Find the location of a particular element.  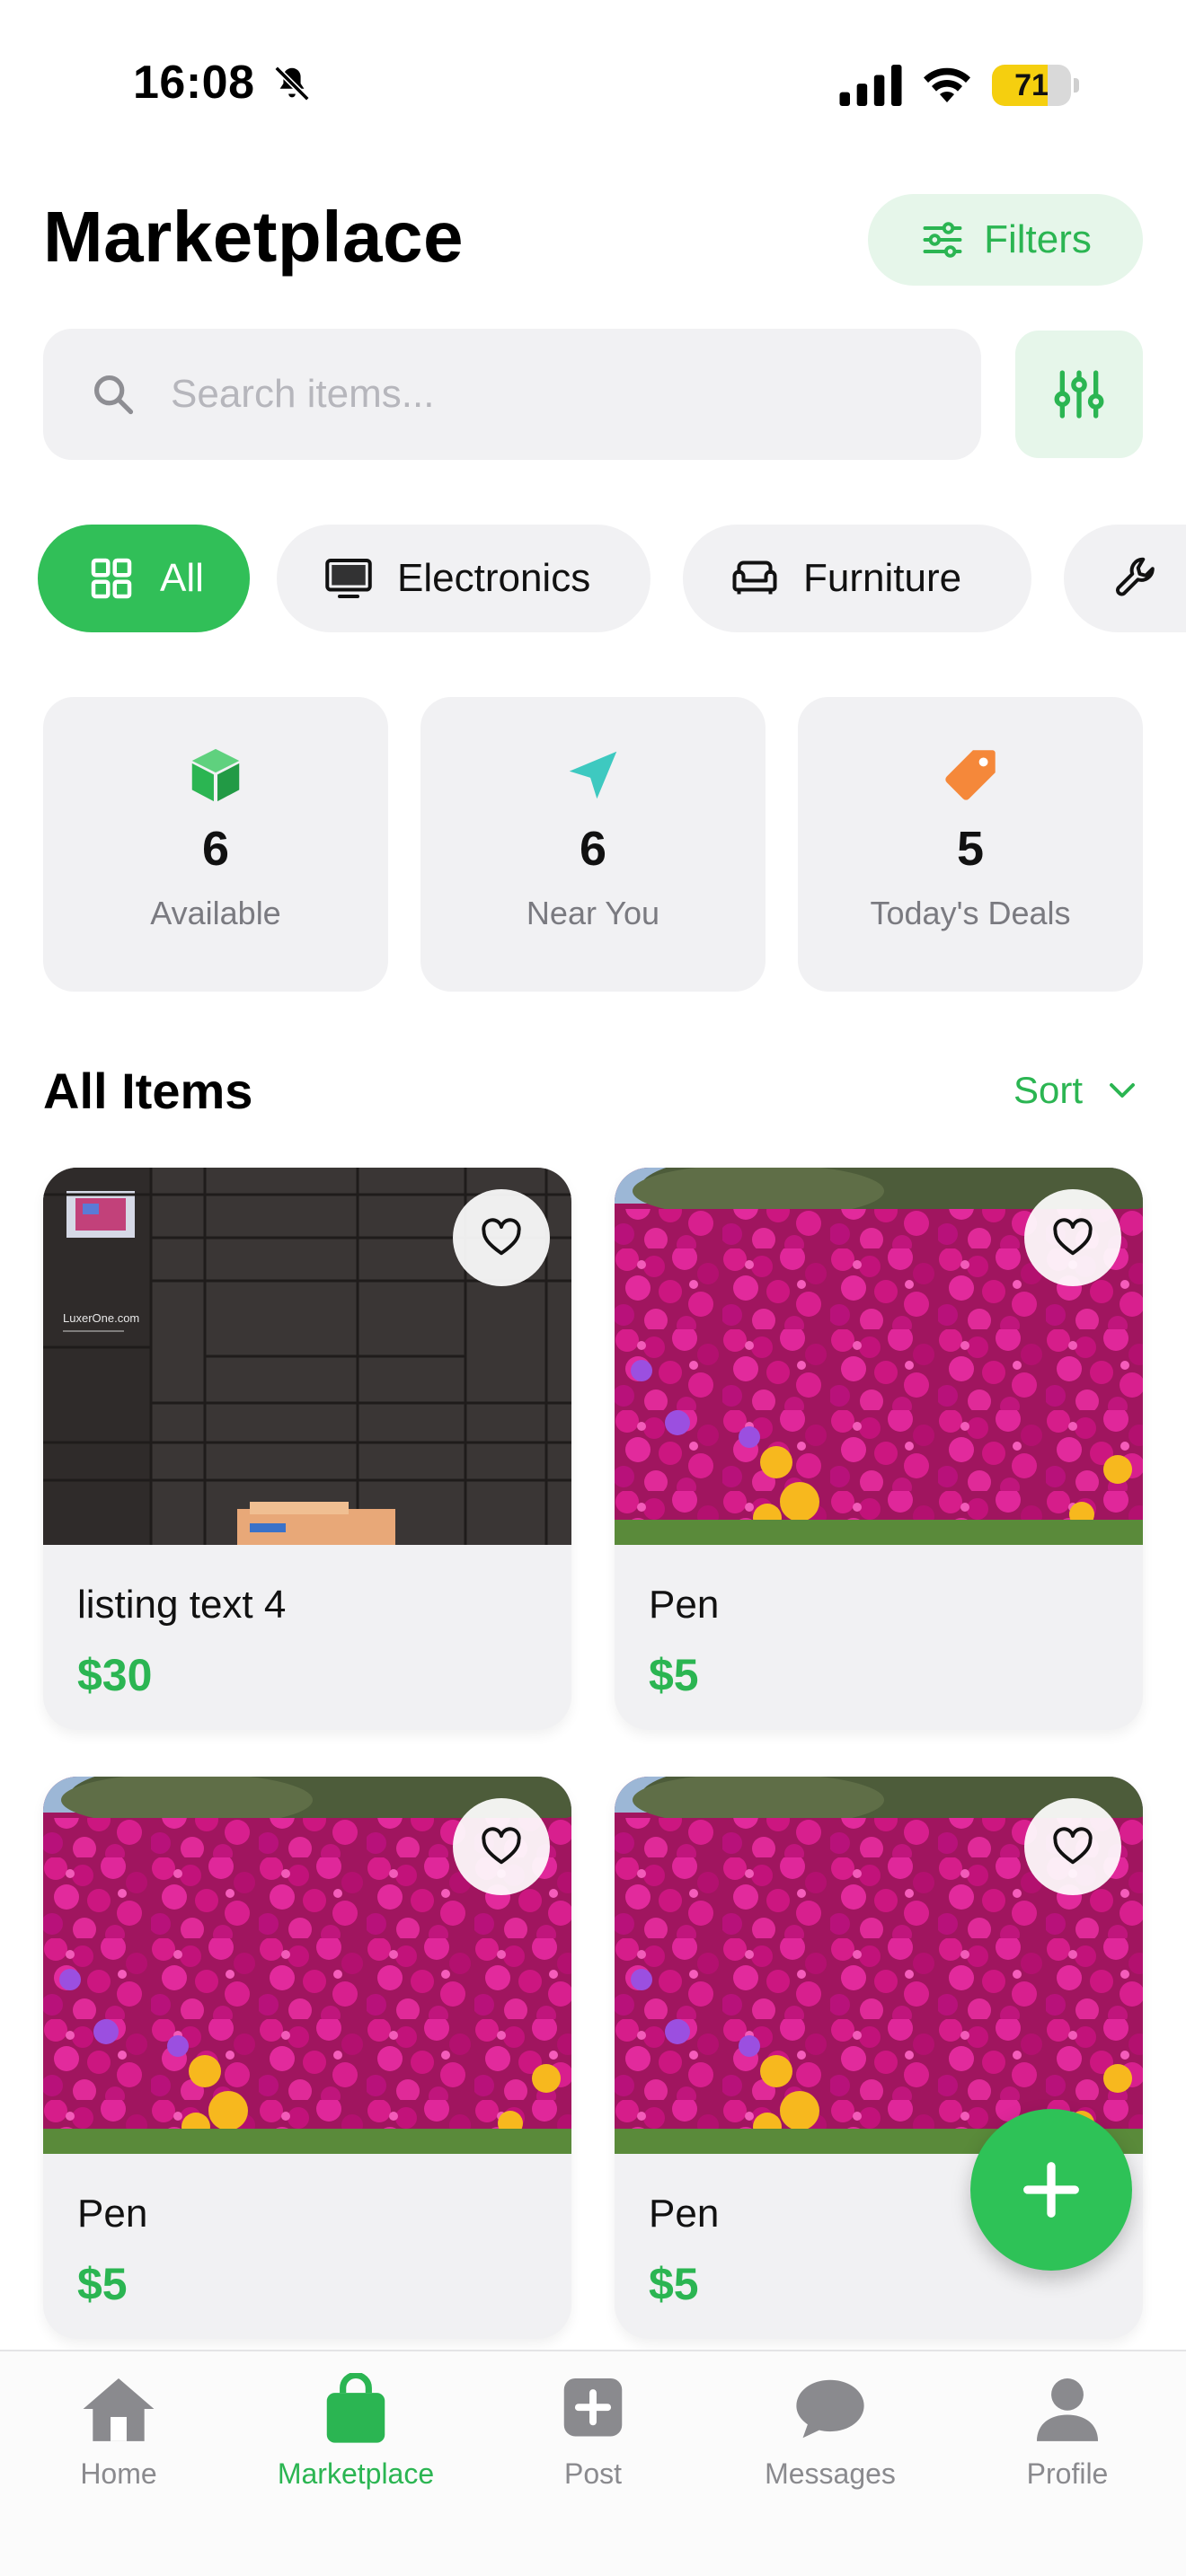

tag-icon is located at coordinates (970, 775).